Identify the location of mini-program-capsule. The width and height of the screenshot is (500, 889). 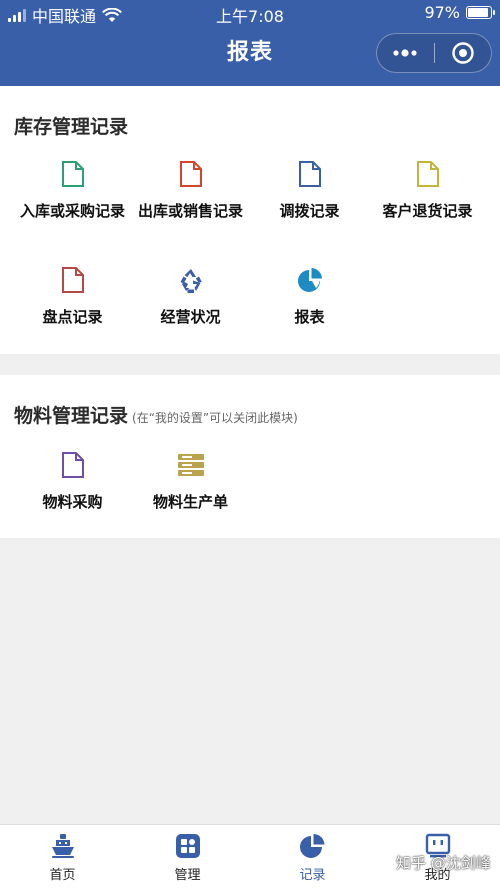
(434, 53).